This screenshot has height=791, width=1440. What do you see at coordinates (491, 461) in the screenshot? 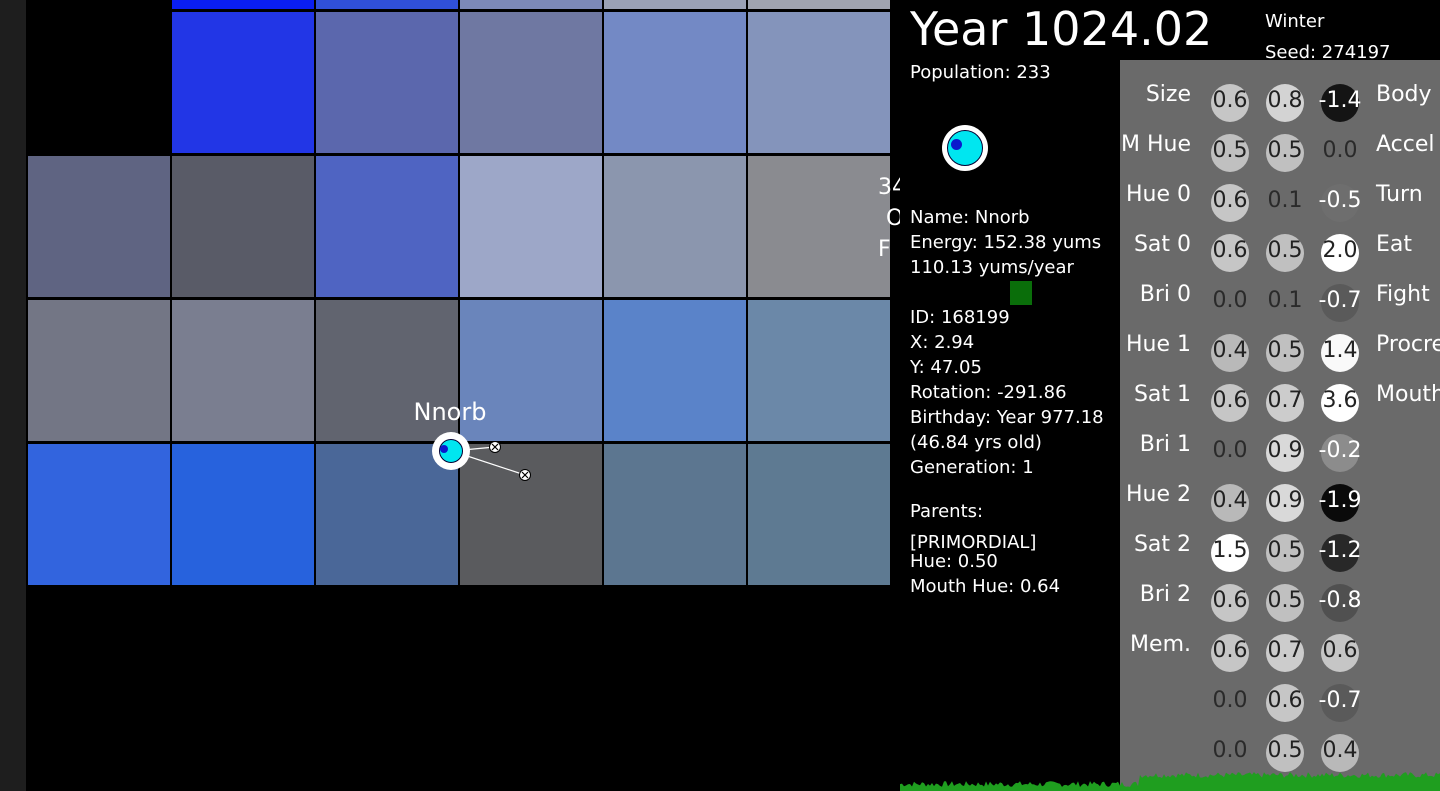
I see `creature-sensors` at bounding box center [491, 461].